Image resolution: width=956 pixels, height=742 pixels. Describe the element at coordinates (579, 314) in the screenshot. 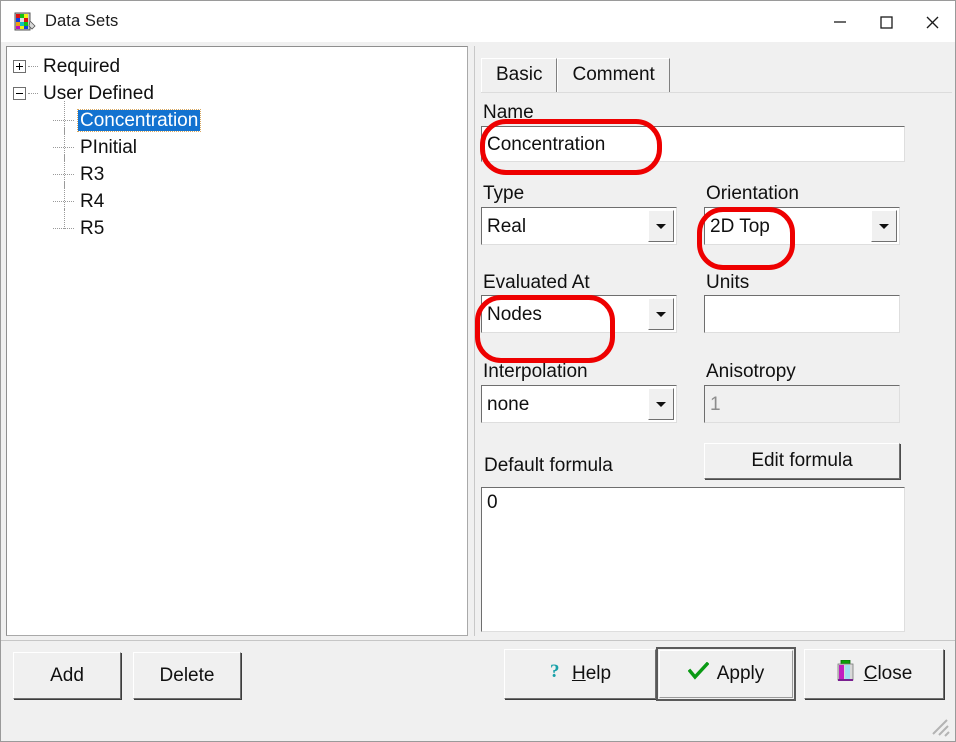

I see `evaluated-at-dropdown: Nodes` at that location.